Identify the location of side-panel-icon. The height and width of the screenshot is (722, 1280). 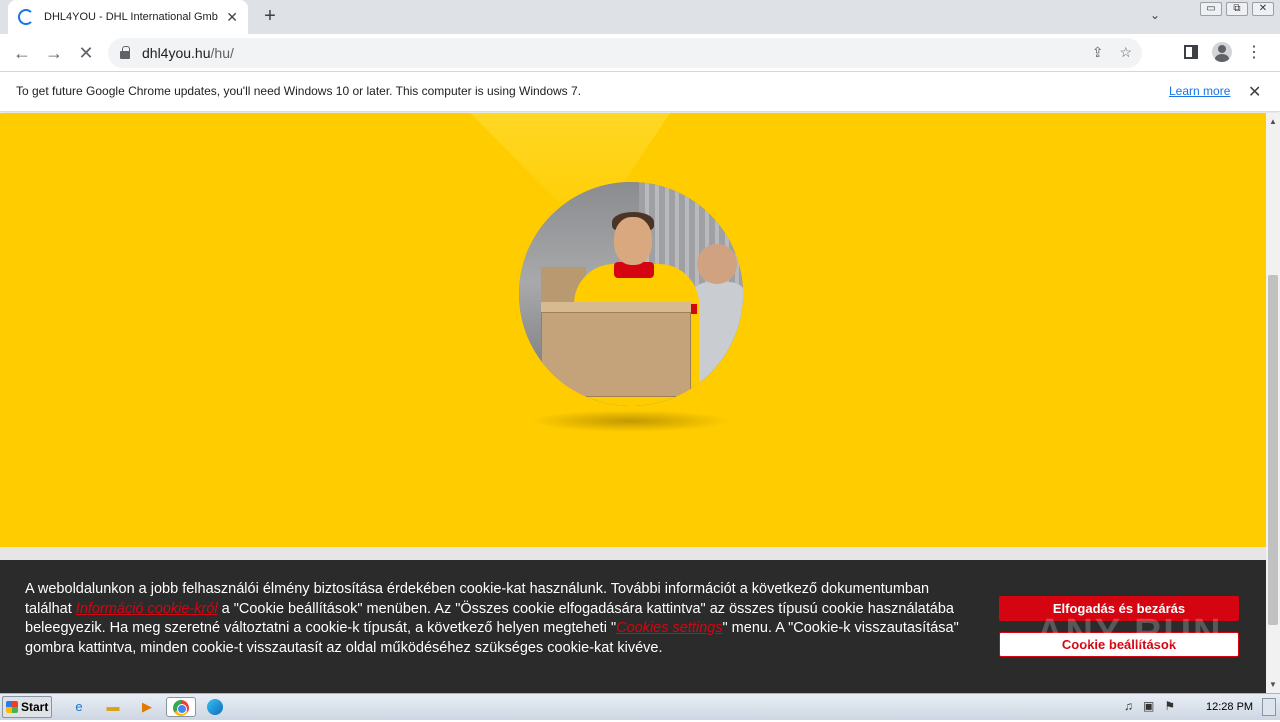
(1191, 52).